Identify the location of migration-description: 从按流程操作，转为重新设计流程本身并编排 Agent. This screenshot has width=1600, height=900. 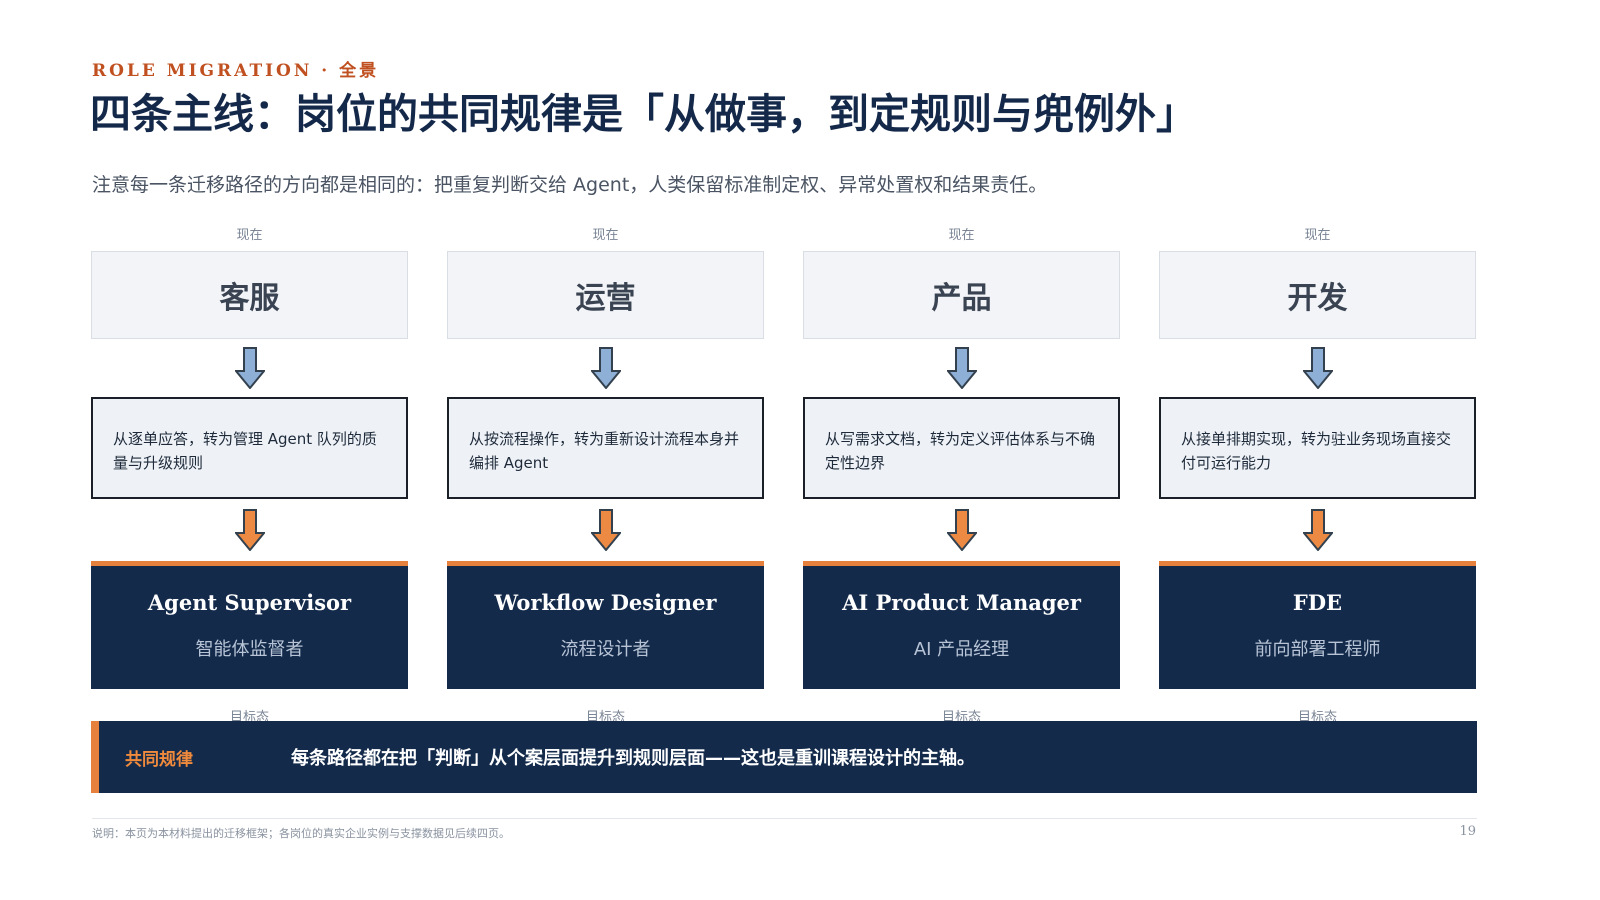
(605, 448).